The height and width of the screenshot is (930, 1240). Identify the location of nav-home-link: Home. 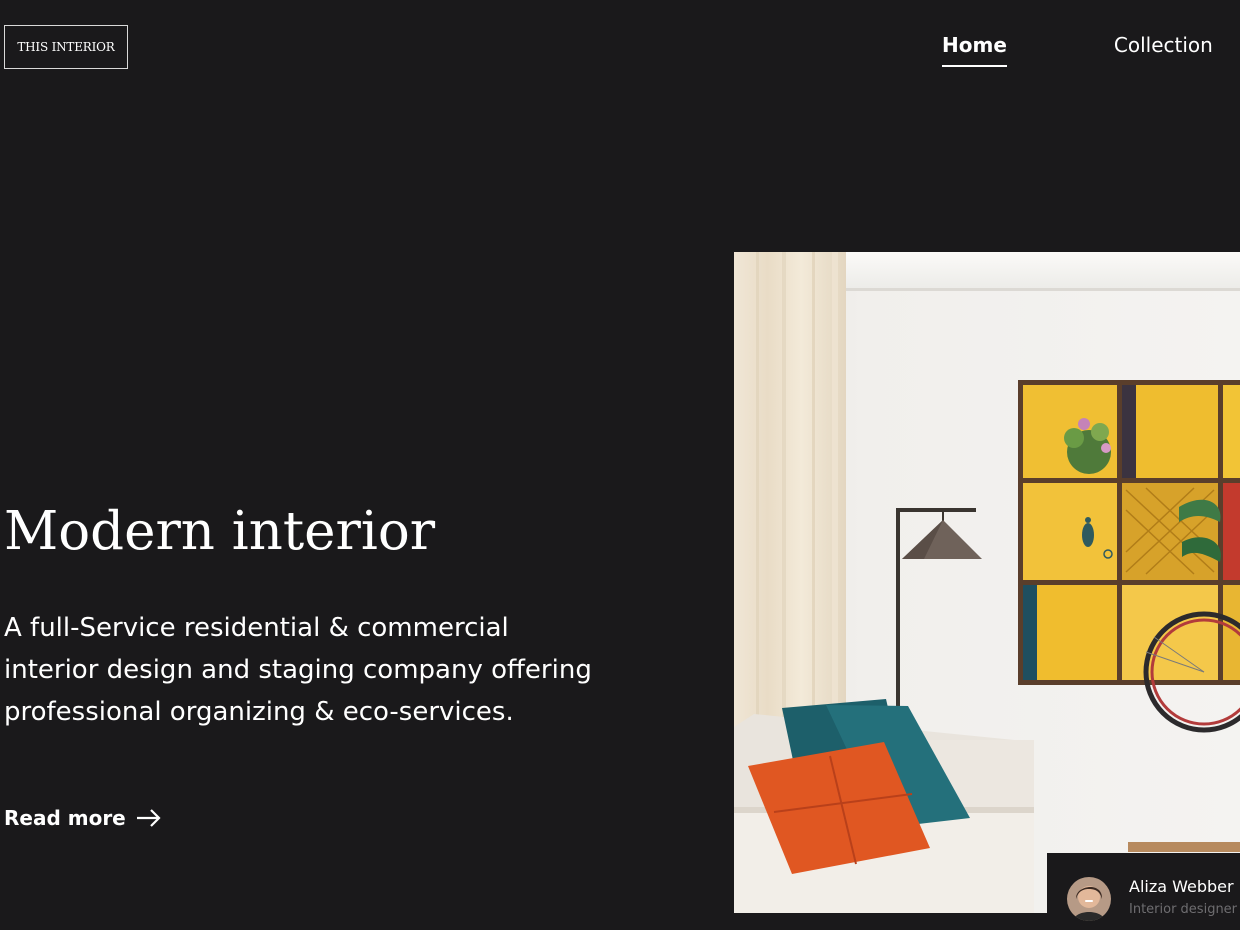
(974, 50).